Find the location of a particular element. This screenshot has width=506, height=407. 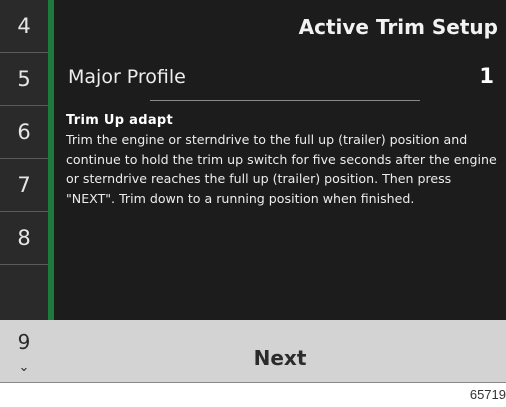

side-menu-item-8: 8 is located at coordinates (24, 238).